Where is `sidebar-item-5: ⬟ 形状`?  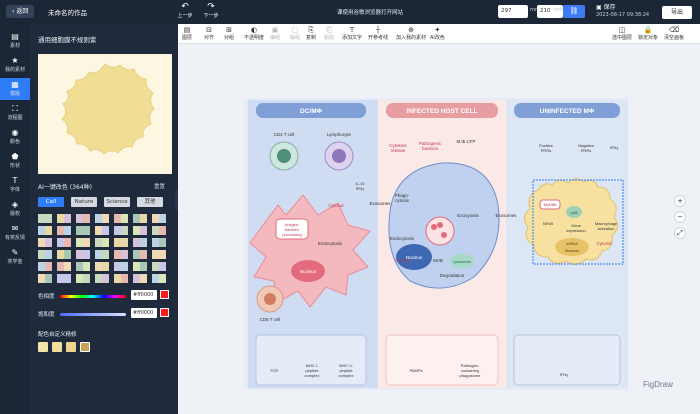
sidebar-item-5: ⬟ 形状 is located at coordinates (15, 161).